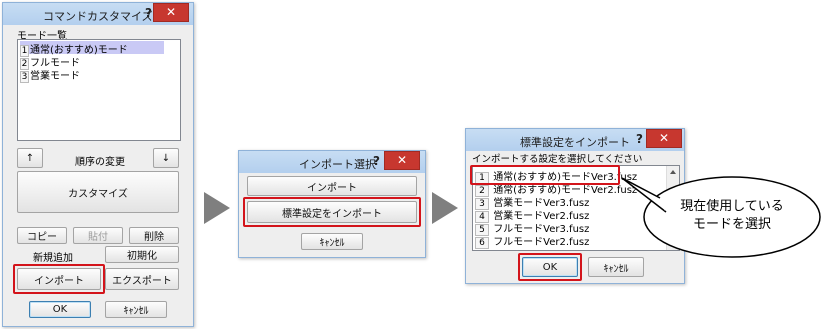 This screenshot has height=329, width=826. Describe the element at coordinates (142, 279) in the screenshot. I see `export-button: エクスポート` at that location.